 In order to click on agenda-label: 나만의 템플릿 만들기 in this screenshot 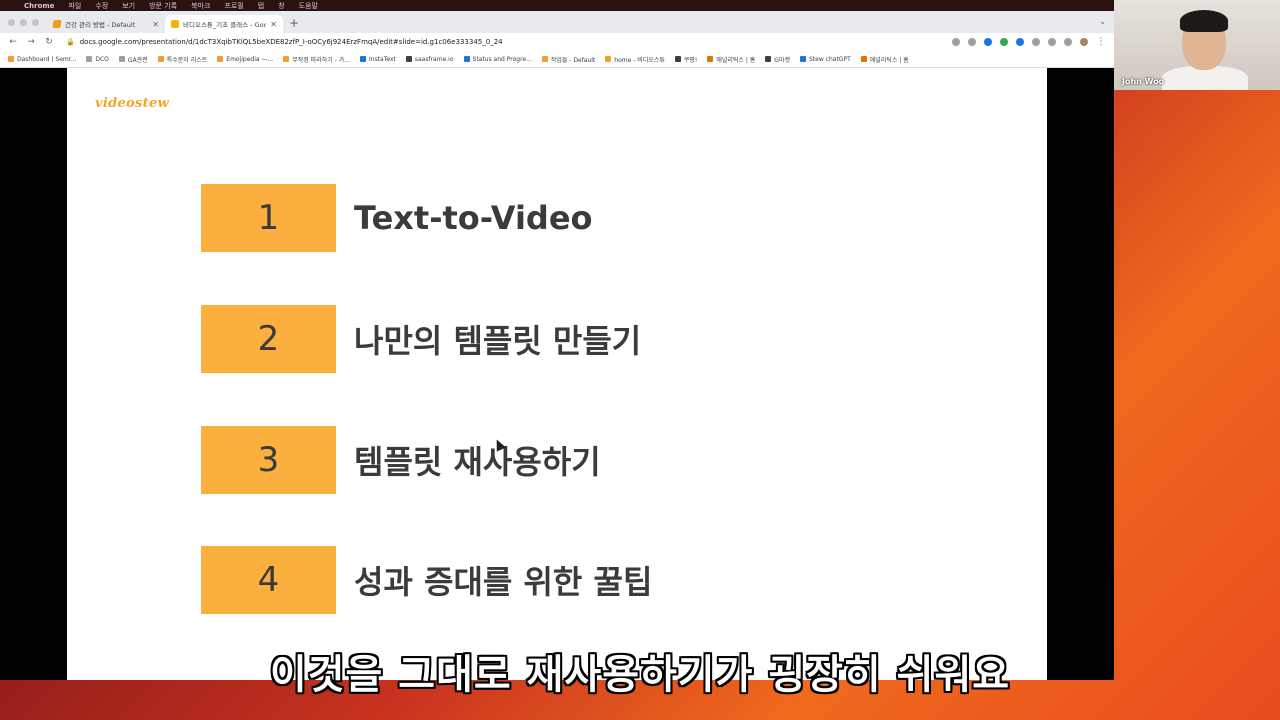, I will do `click(498, 341)`.